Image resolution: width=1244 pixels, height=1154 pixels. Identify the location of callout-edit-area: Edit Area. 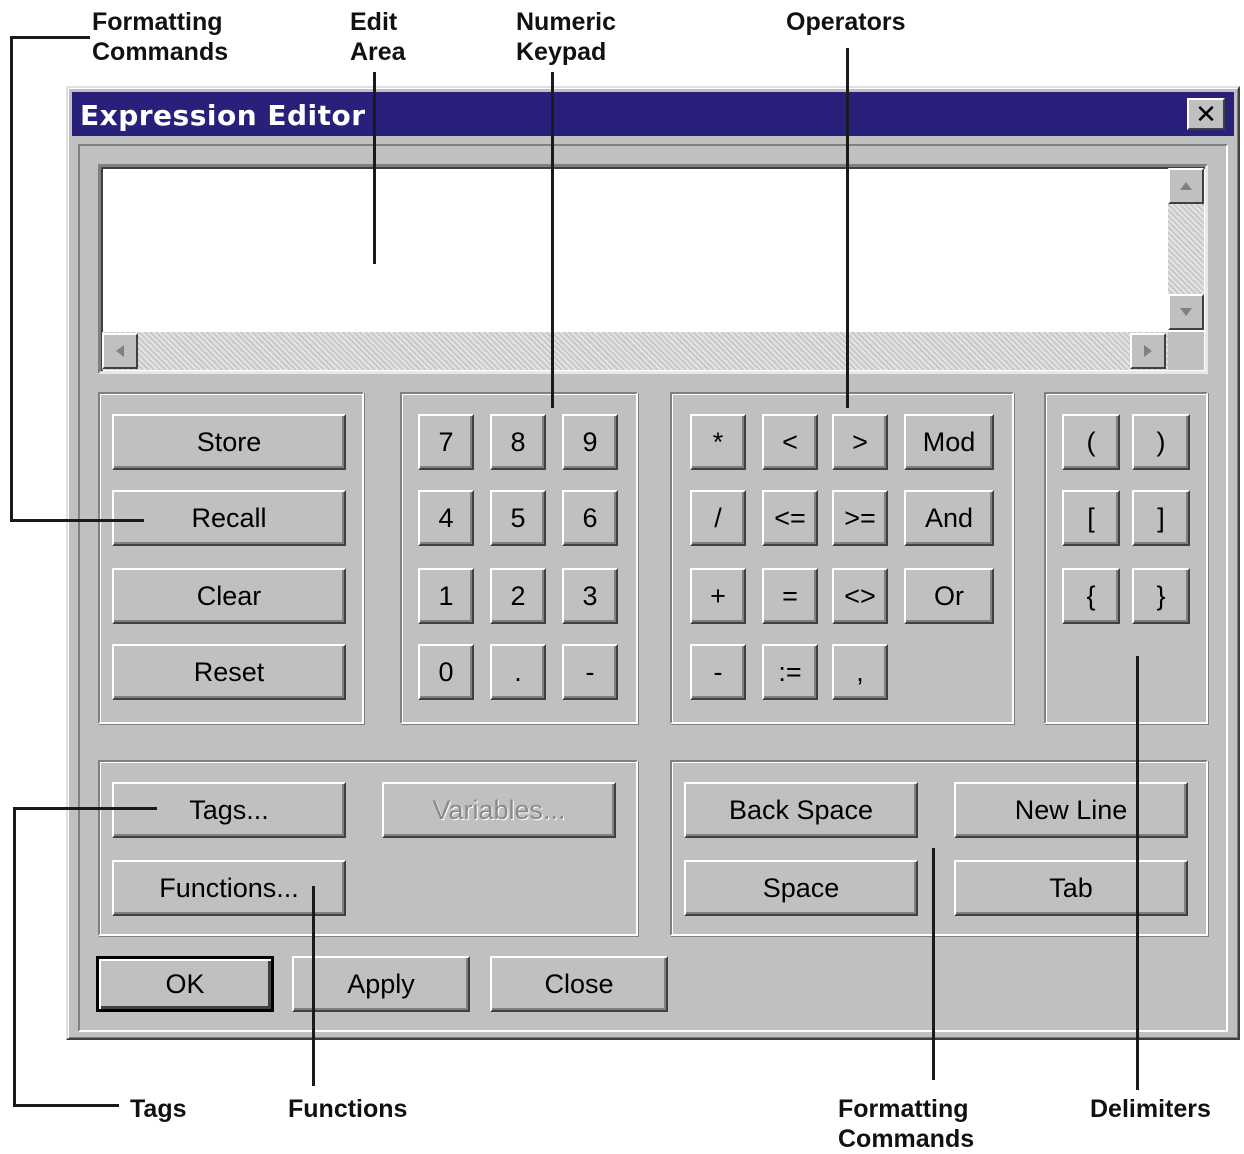
(378, 37).